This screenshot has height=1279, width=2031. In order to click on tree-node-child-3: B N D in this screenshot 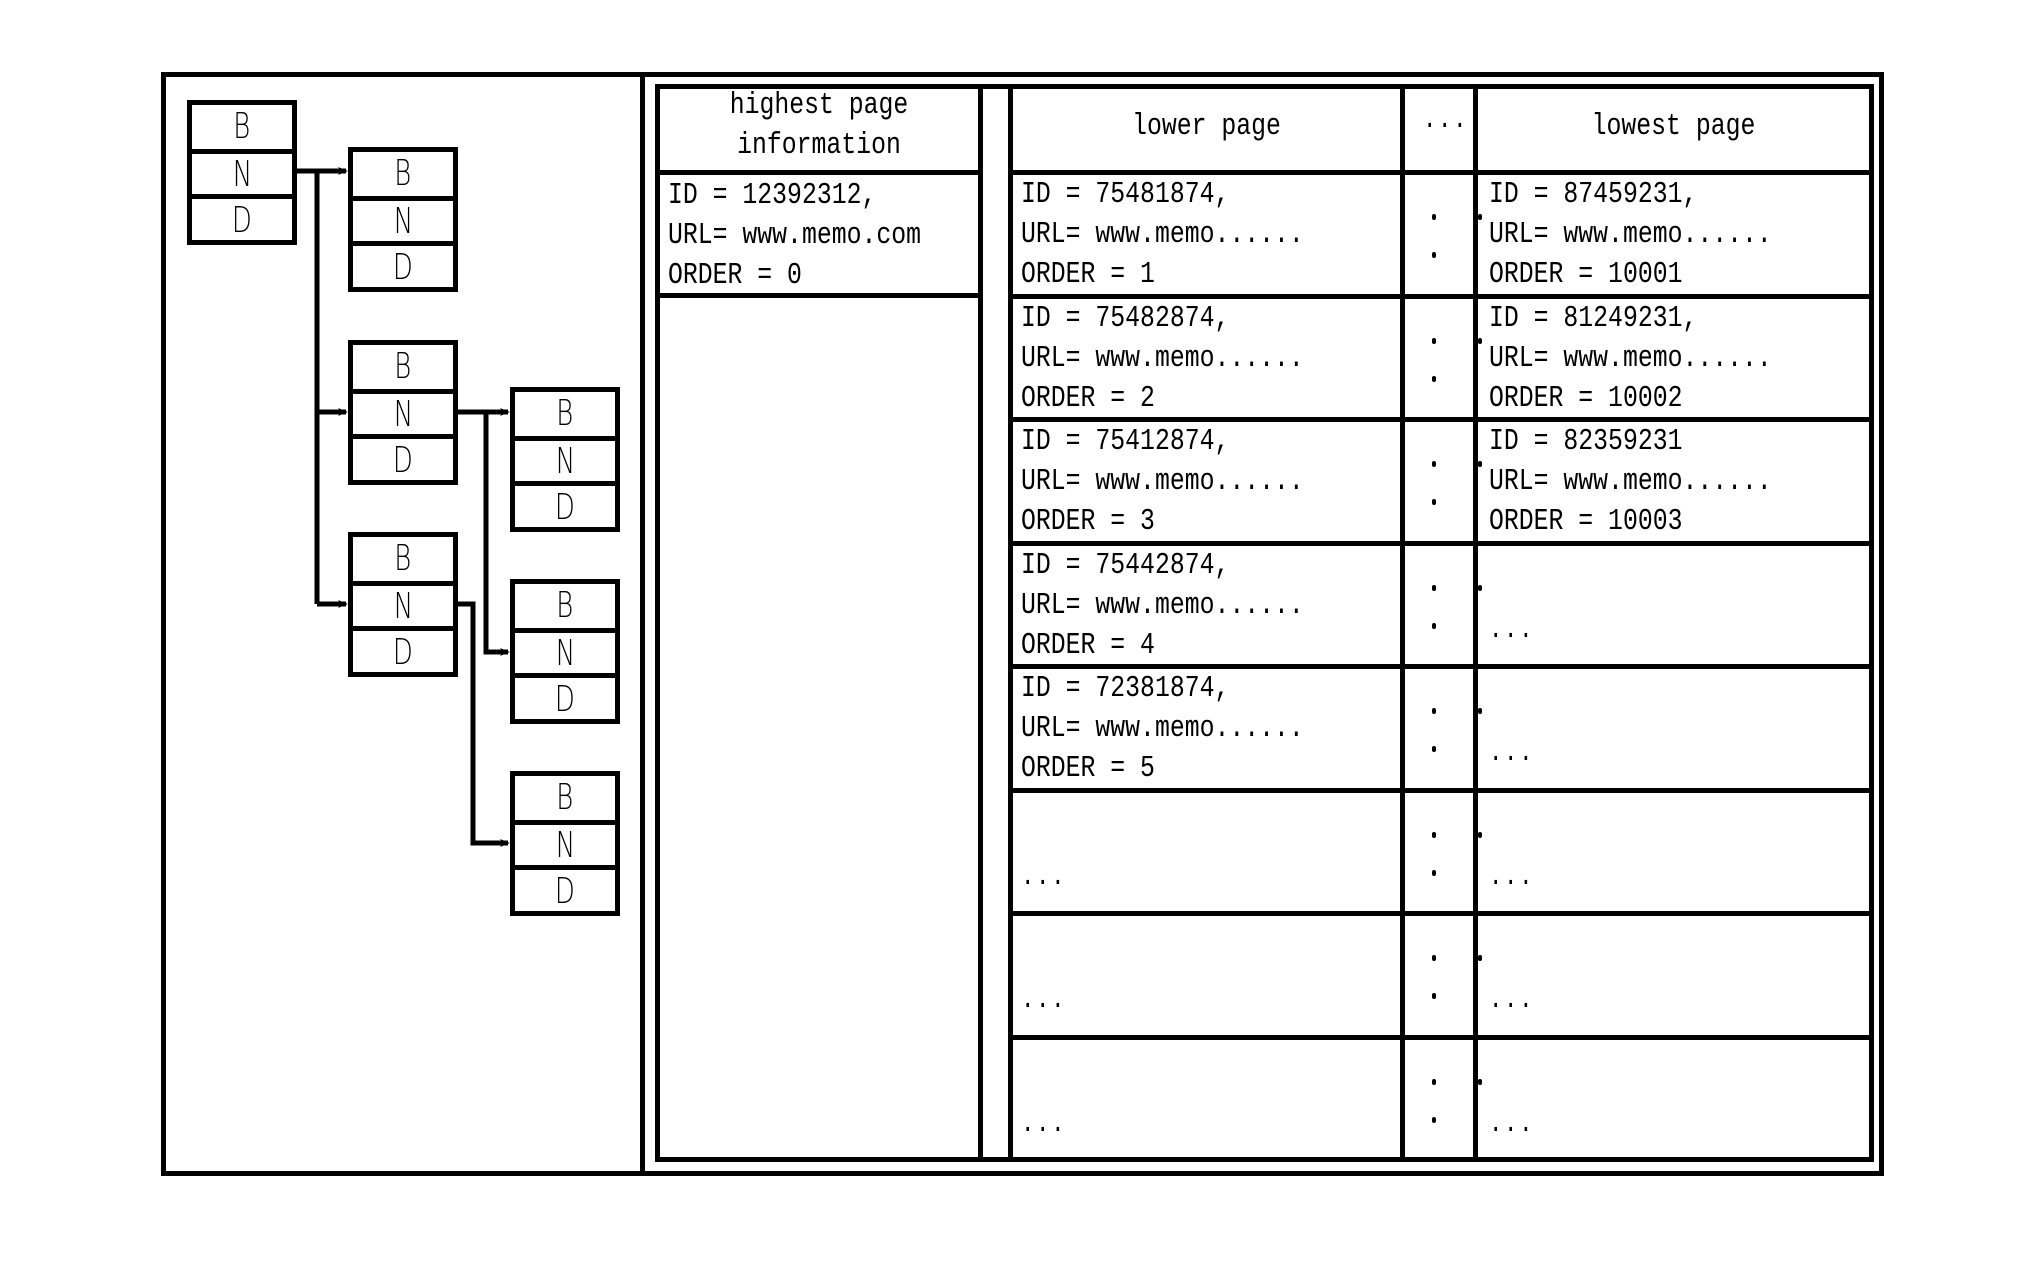, I will do `click(403, 604)`.